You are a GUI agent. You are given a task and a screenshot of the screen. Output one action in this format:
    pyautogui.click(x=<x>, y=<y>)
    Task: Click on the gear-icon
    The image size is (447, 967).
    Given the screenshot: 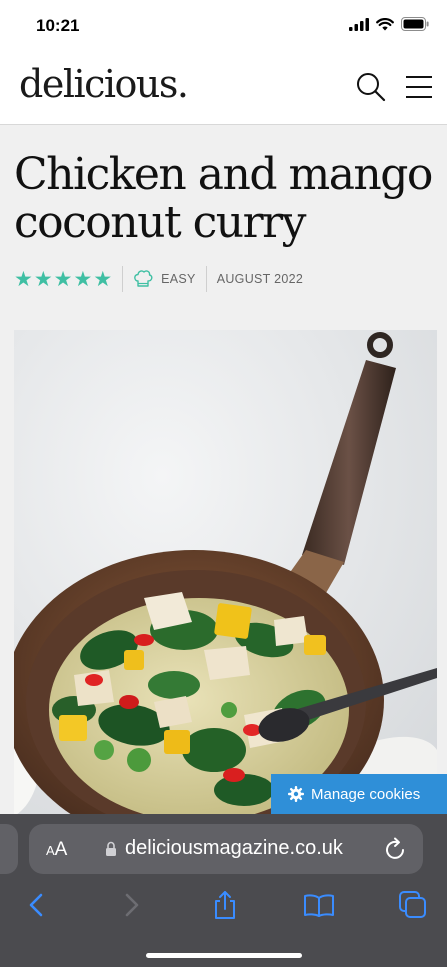 What is the action you would take?
    pyautogui.click(x=296, y=794)
    